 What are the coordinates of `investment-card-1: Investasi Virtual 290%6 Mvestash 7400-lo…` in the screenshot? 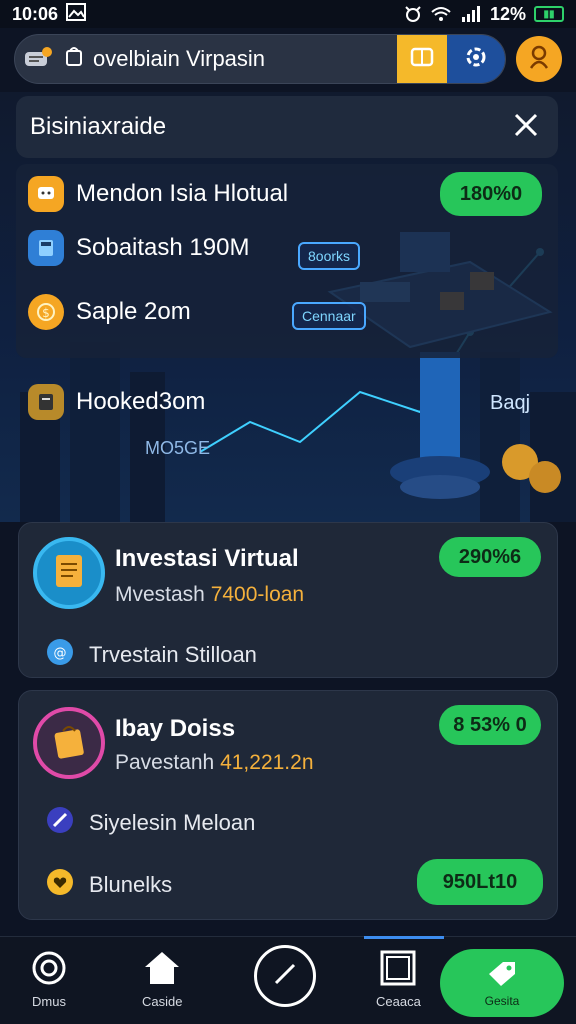 It's located at (288, 600).